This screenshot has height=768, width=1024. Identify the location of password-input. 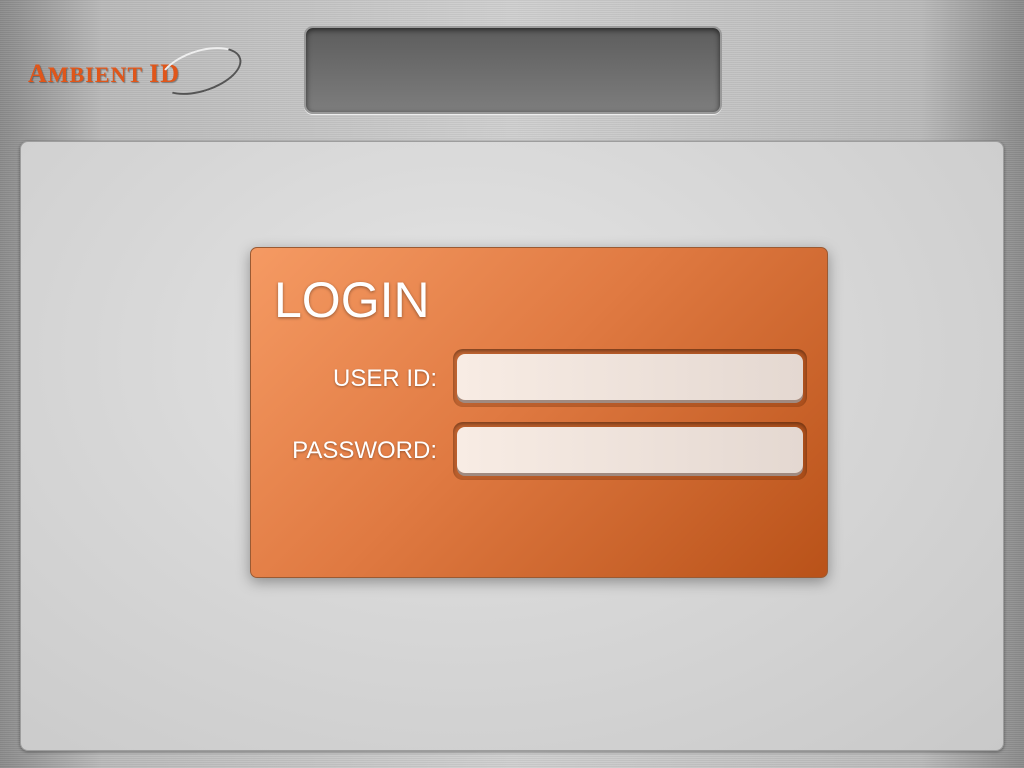
(630, 450).